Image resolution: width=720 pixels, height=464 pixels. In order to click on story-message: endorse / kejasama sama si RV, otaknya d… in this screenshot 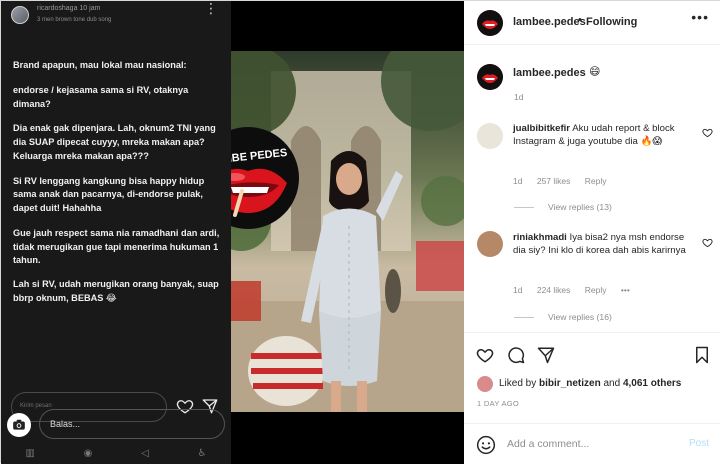, I will do `click(101, 97)`.